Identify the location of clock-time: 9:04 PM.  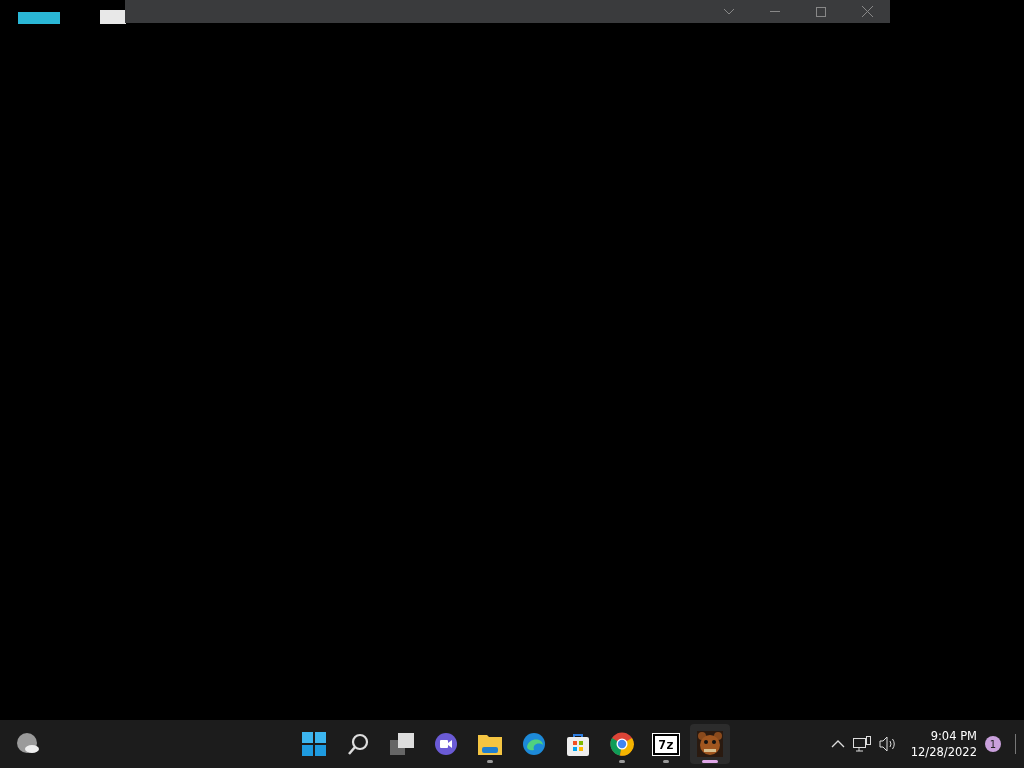
(953, 736).